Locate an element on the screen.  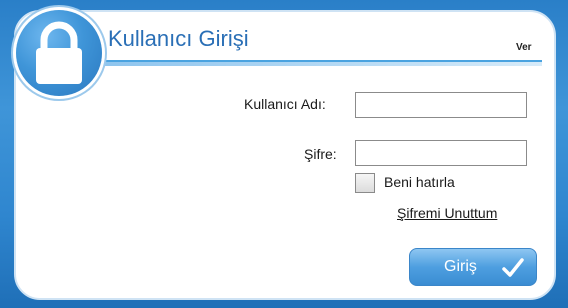
login-button: Giriş is located at coordinates (473, 267).